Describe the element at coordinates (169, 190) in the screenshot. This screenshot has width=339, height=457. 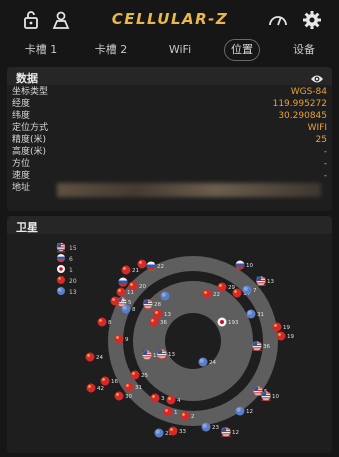
I see `row-address: 地址` at that location.